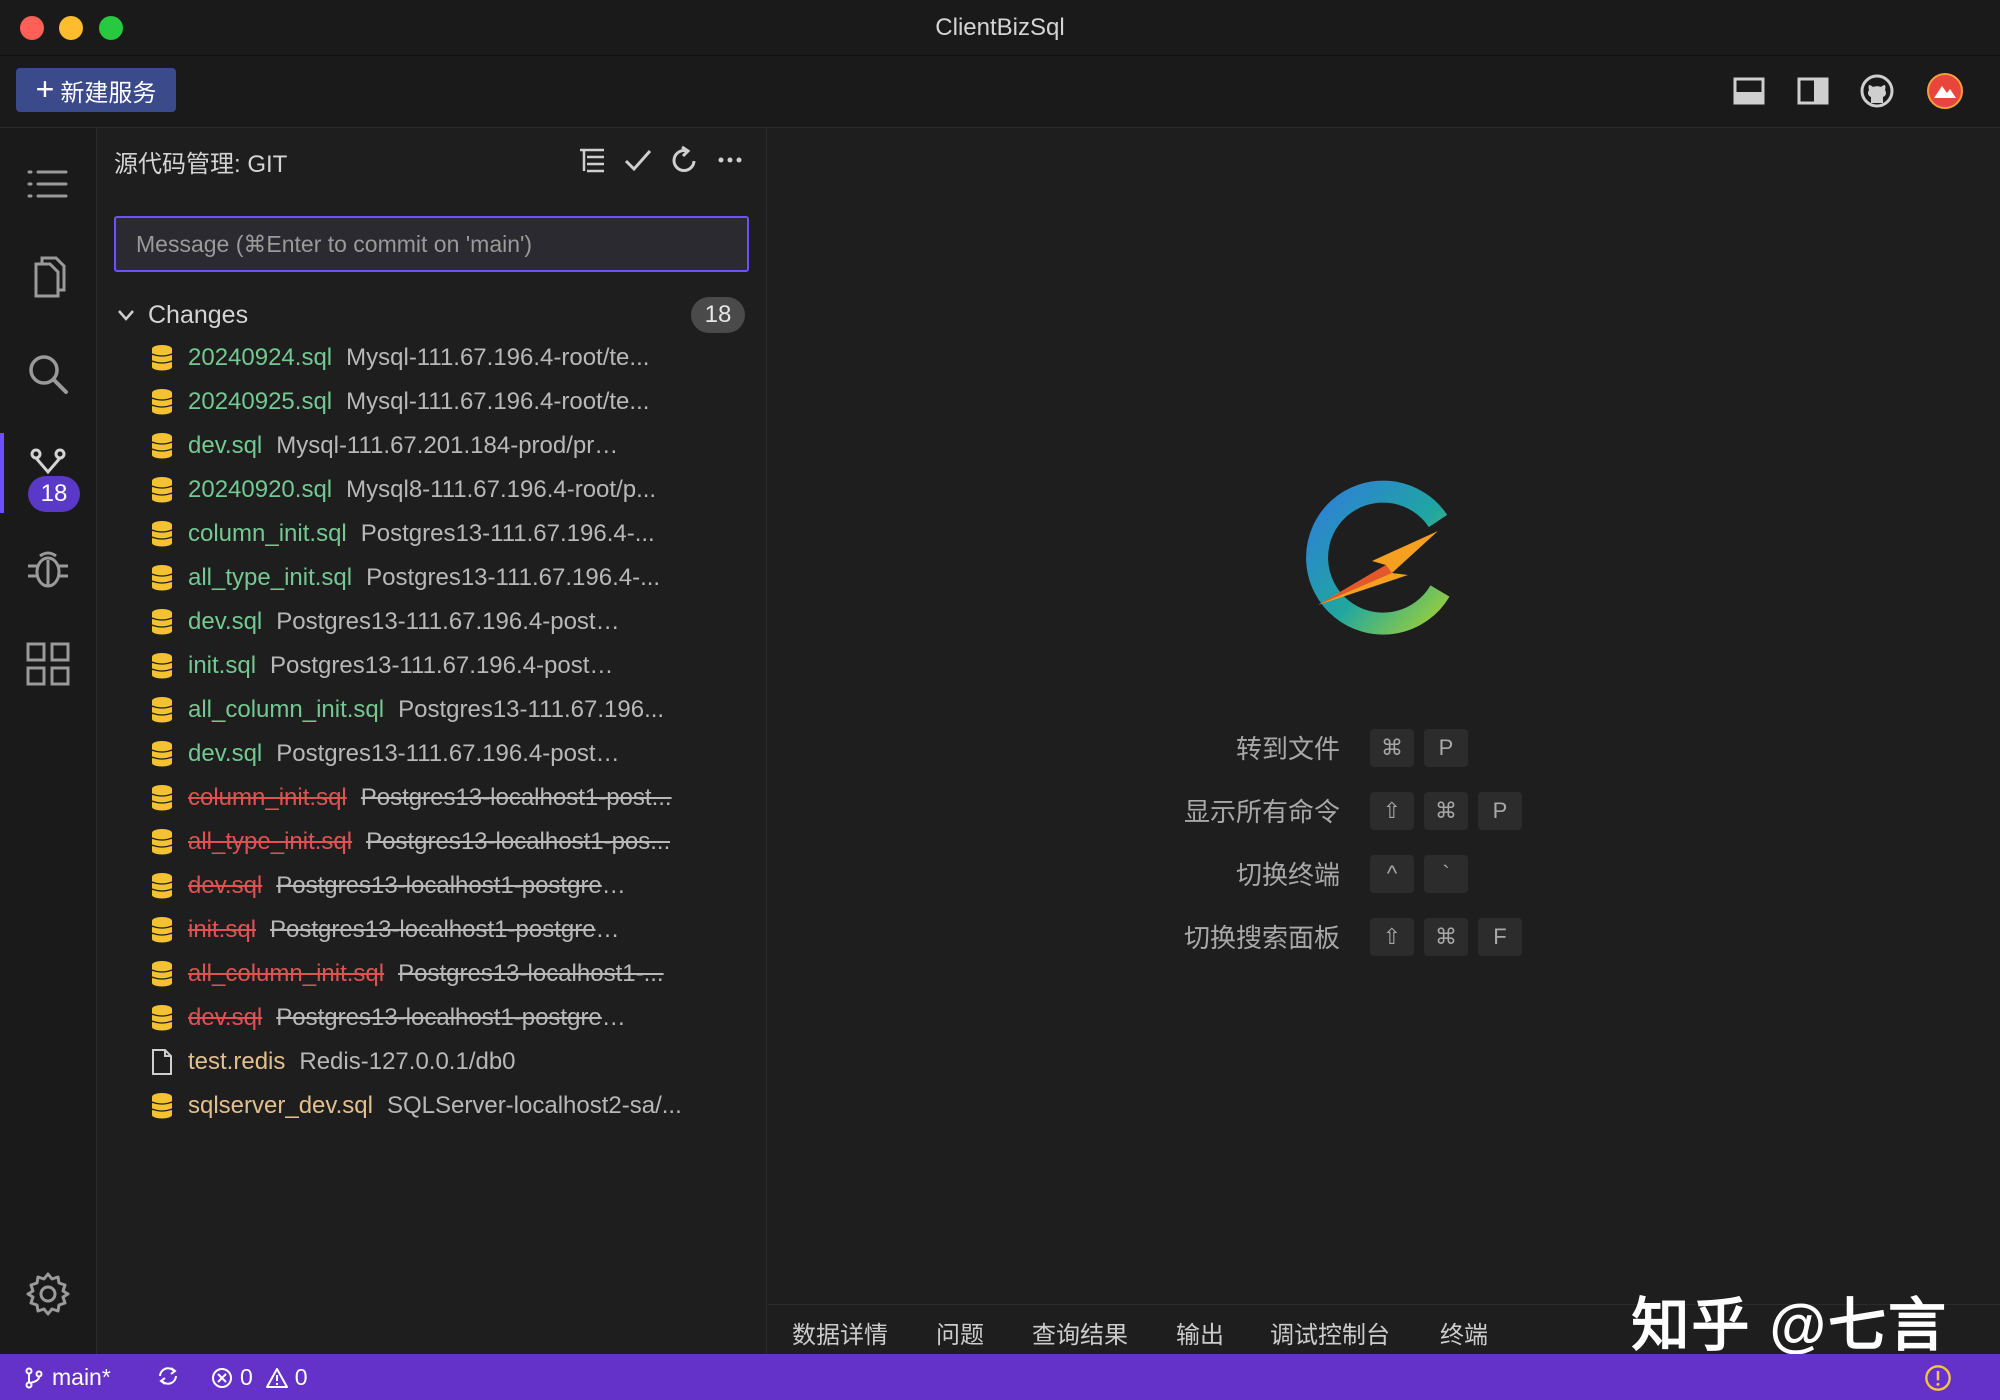 The width and height of the screenshot is (2000, 1400). What do you see at coordinates (431, 244) in the screenshot?
I see `commit-message-input` at bounding box center [431, 244].